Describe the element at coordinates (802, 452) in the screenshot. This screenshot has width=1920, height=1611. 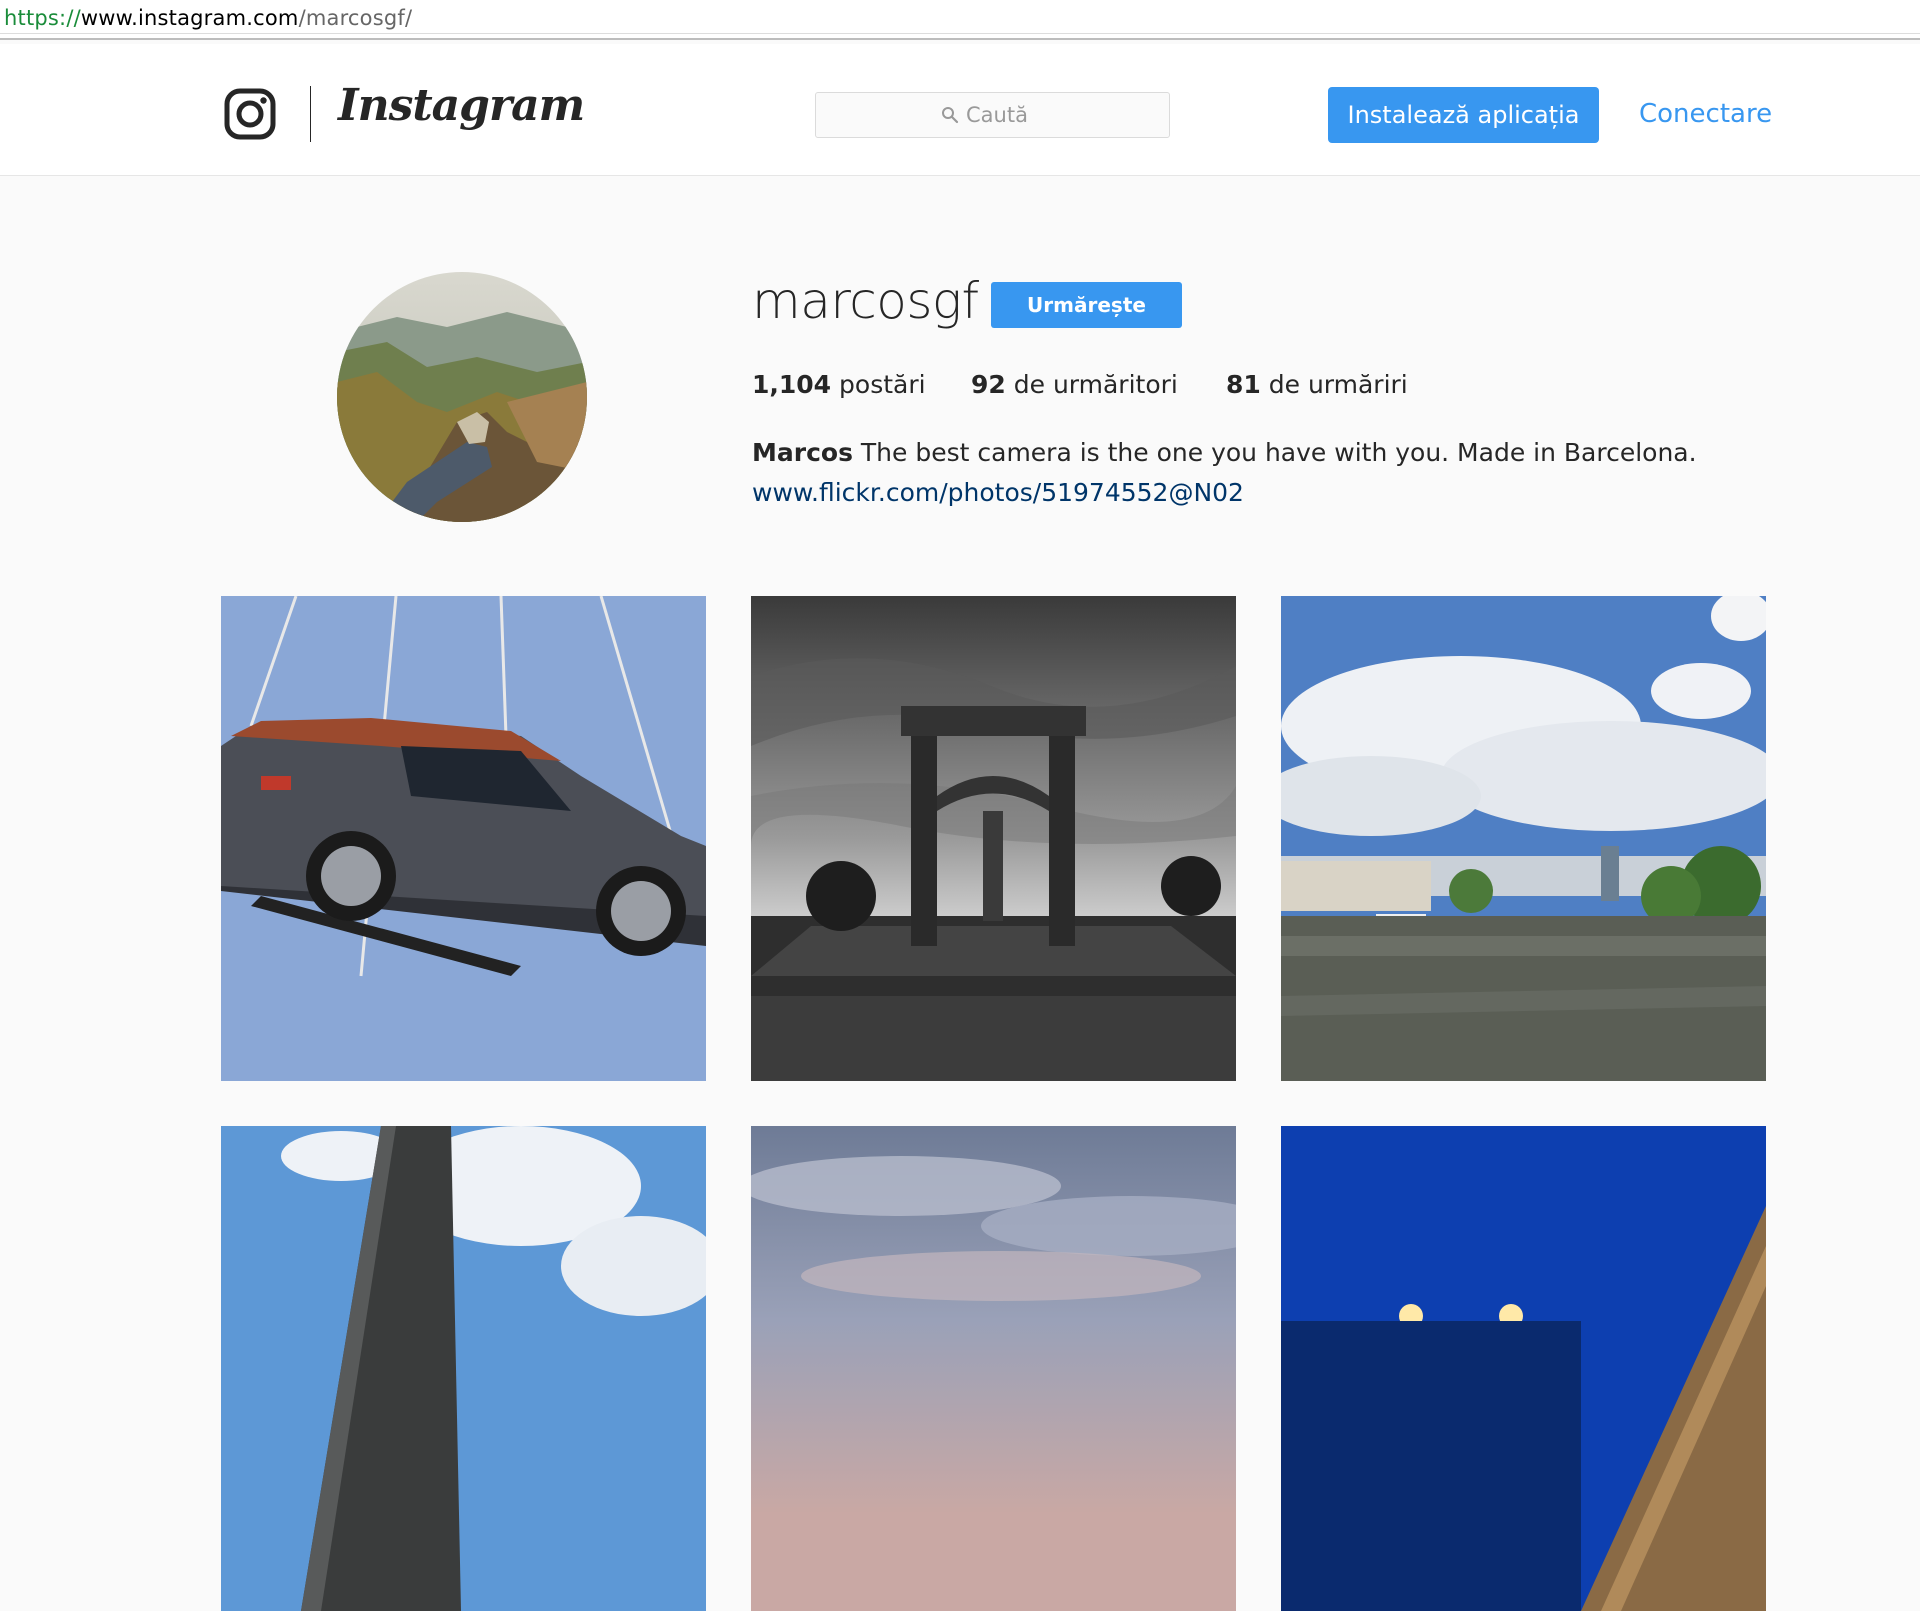
I see `bio-name: Marcos` at that location.